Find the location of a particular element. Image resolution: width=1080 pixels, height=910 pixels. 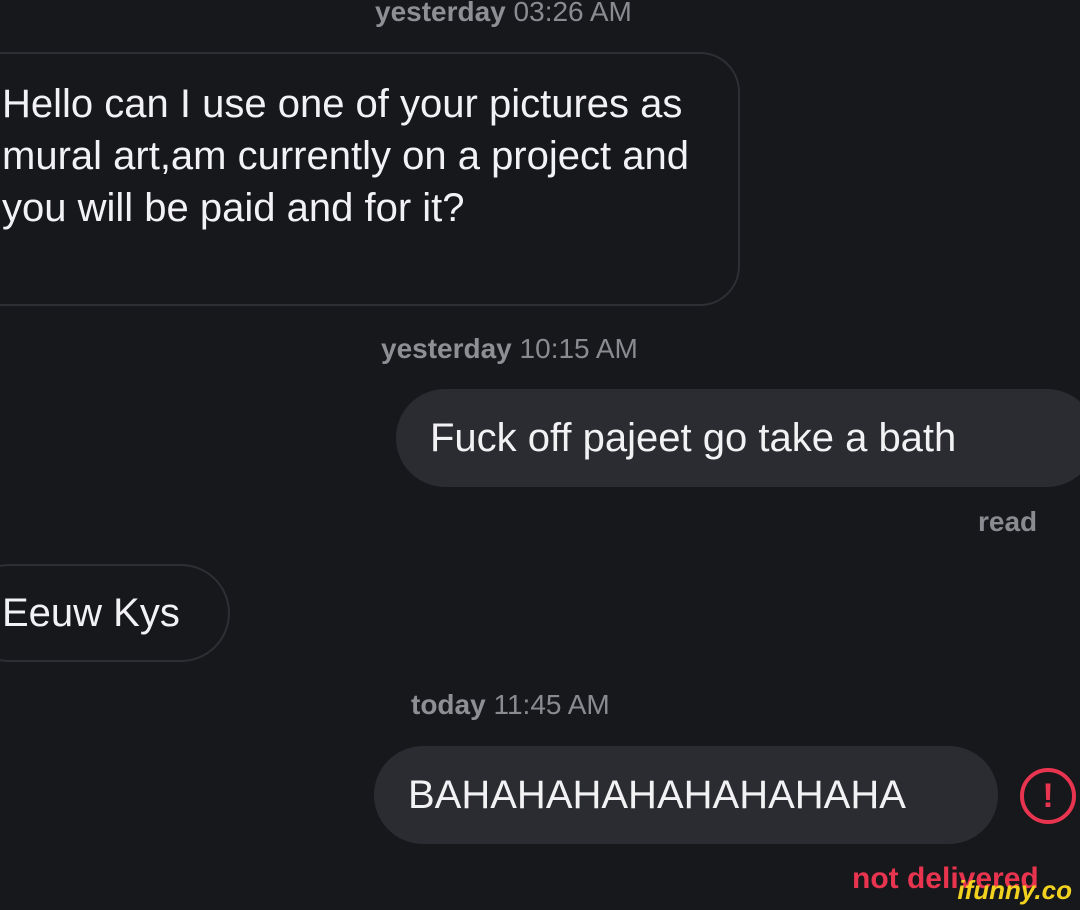

timestamp-time: 11:45 AM is located at coordinates (551, 704).